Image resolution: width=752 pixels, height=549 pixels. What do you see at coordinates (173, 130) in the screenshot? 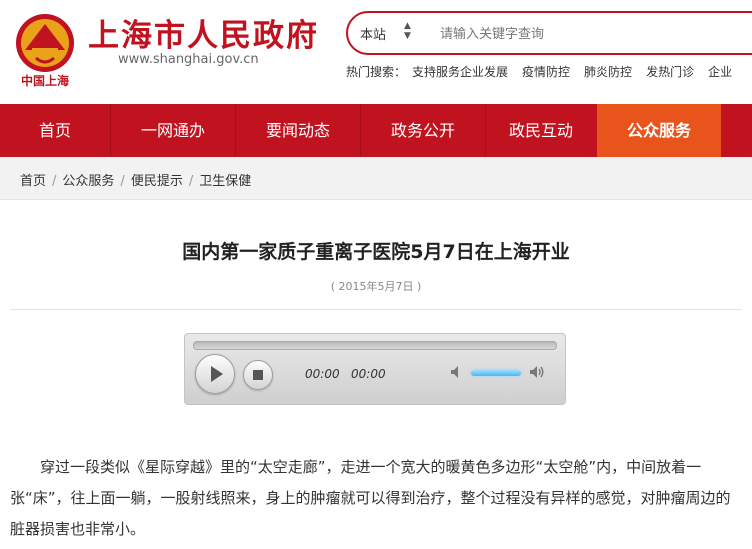
I see `nav-item-one-stop: 一网通办` at bounding box center [173, 130].